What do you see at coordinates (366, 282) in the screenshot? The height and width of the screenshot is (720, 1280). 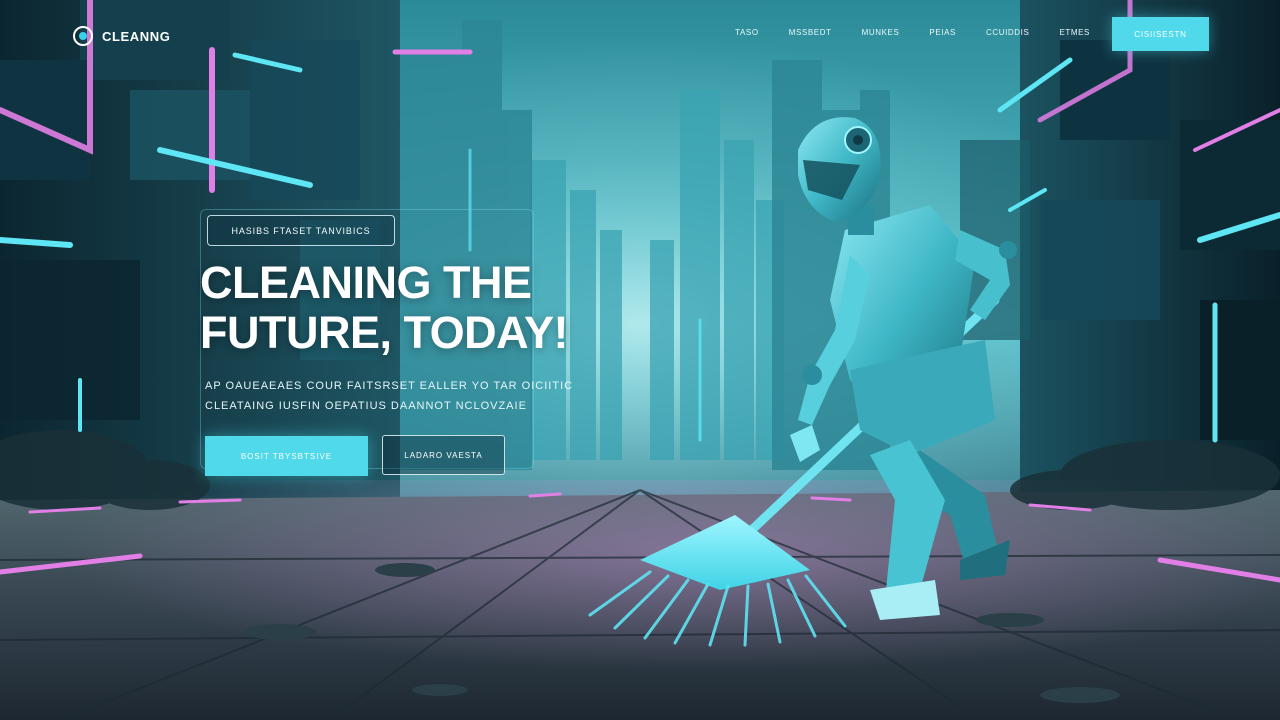 I see `hero-title-line-1: CLEANING THE` at bounding box center [366, 282].